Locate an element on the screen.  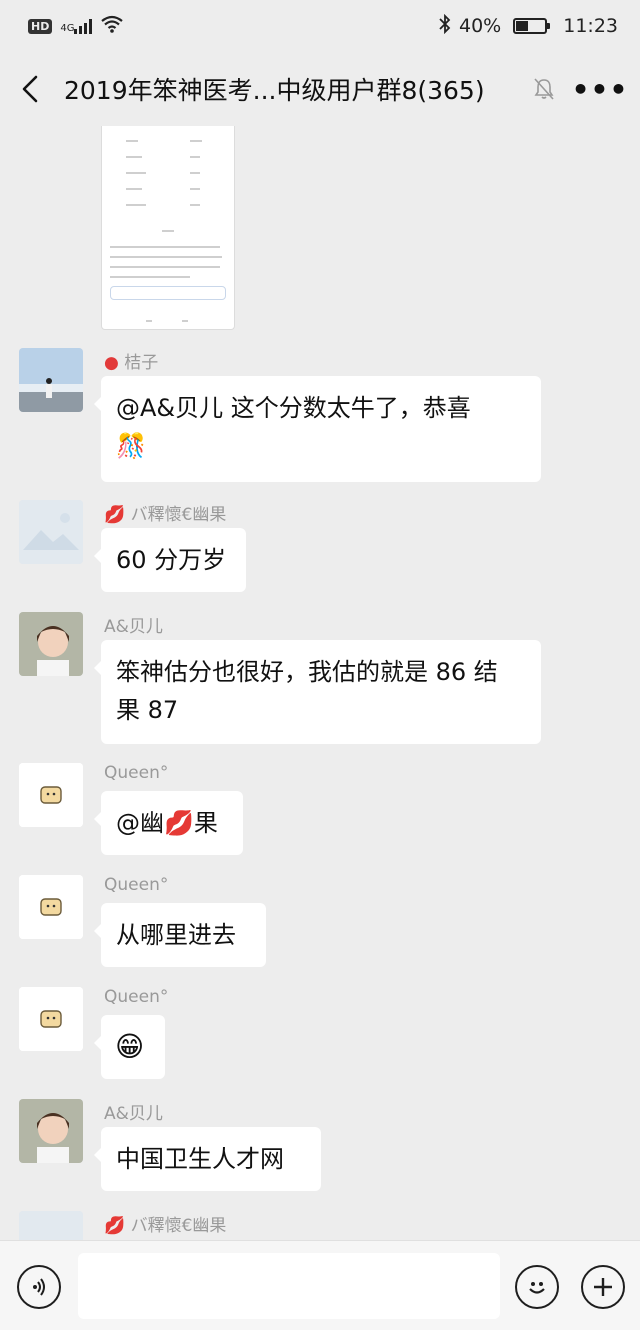
plus-button is located at coordinates (603, 1287).